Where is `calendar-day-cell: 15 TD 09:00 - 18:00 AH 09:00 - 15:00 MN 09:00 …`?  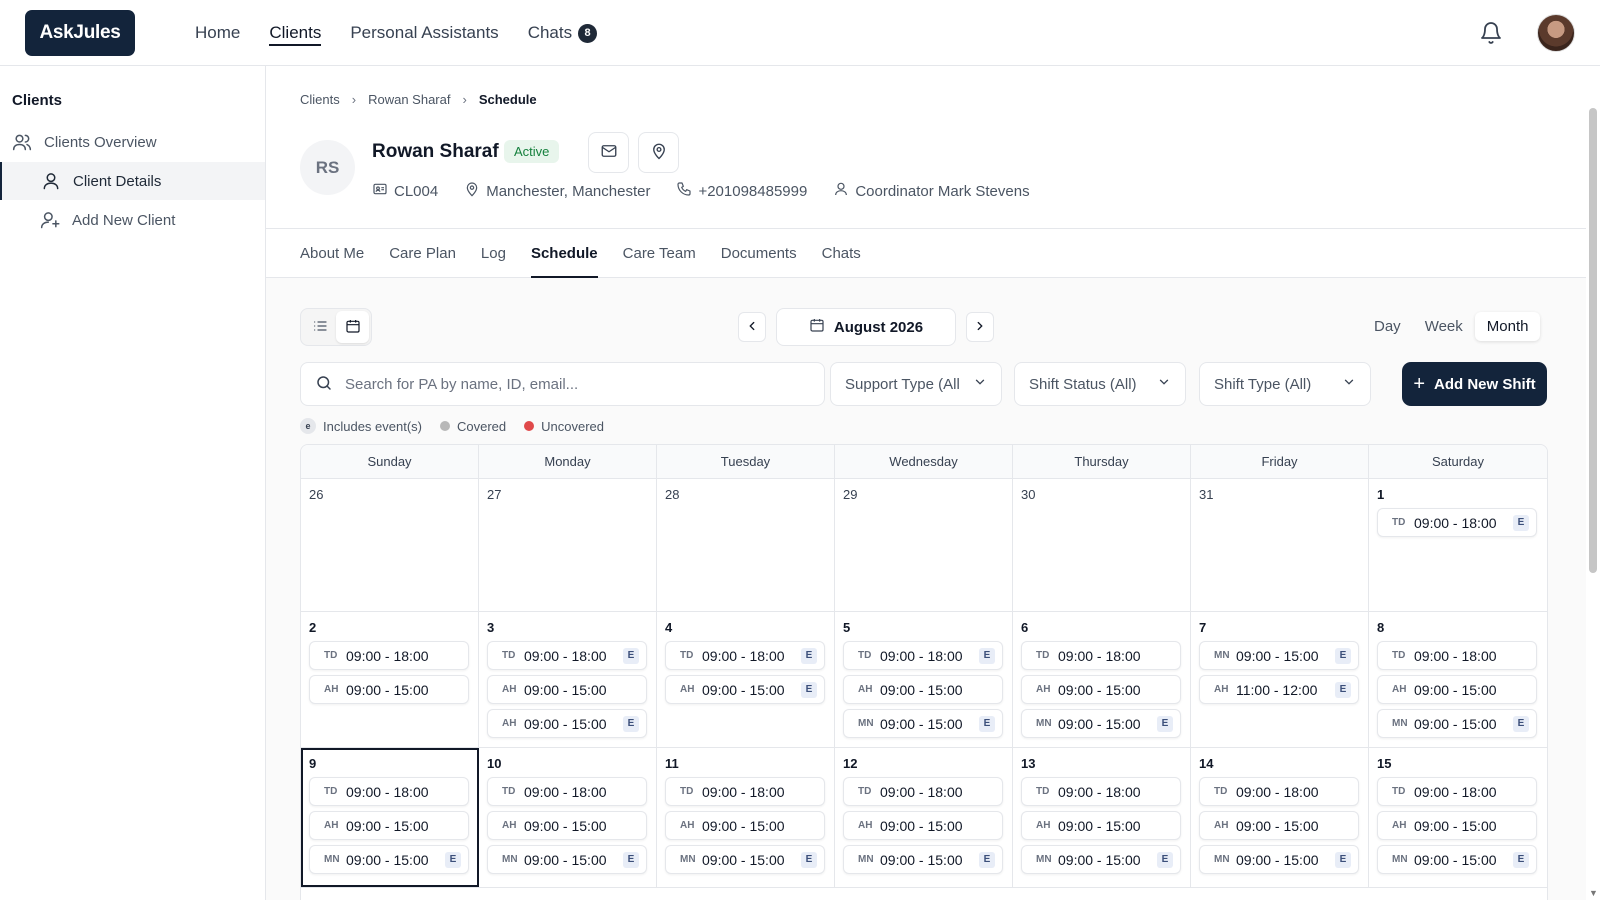 calendar-day-cell: 15 TD 09:00 - 18:00 AH 09:00 - 15:00 MN 09:00 … is located at coordinates (1458, 817).